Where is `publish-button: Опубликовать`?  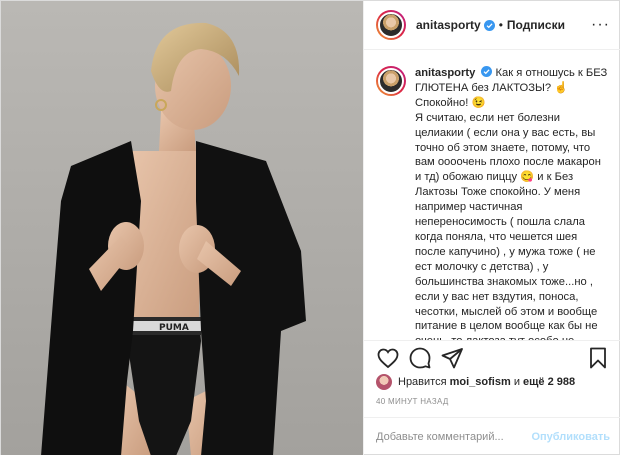
publish-button: Опубликовать is located at coordinates (570, 437).